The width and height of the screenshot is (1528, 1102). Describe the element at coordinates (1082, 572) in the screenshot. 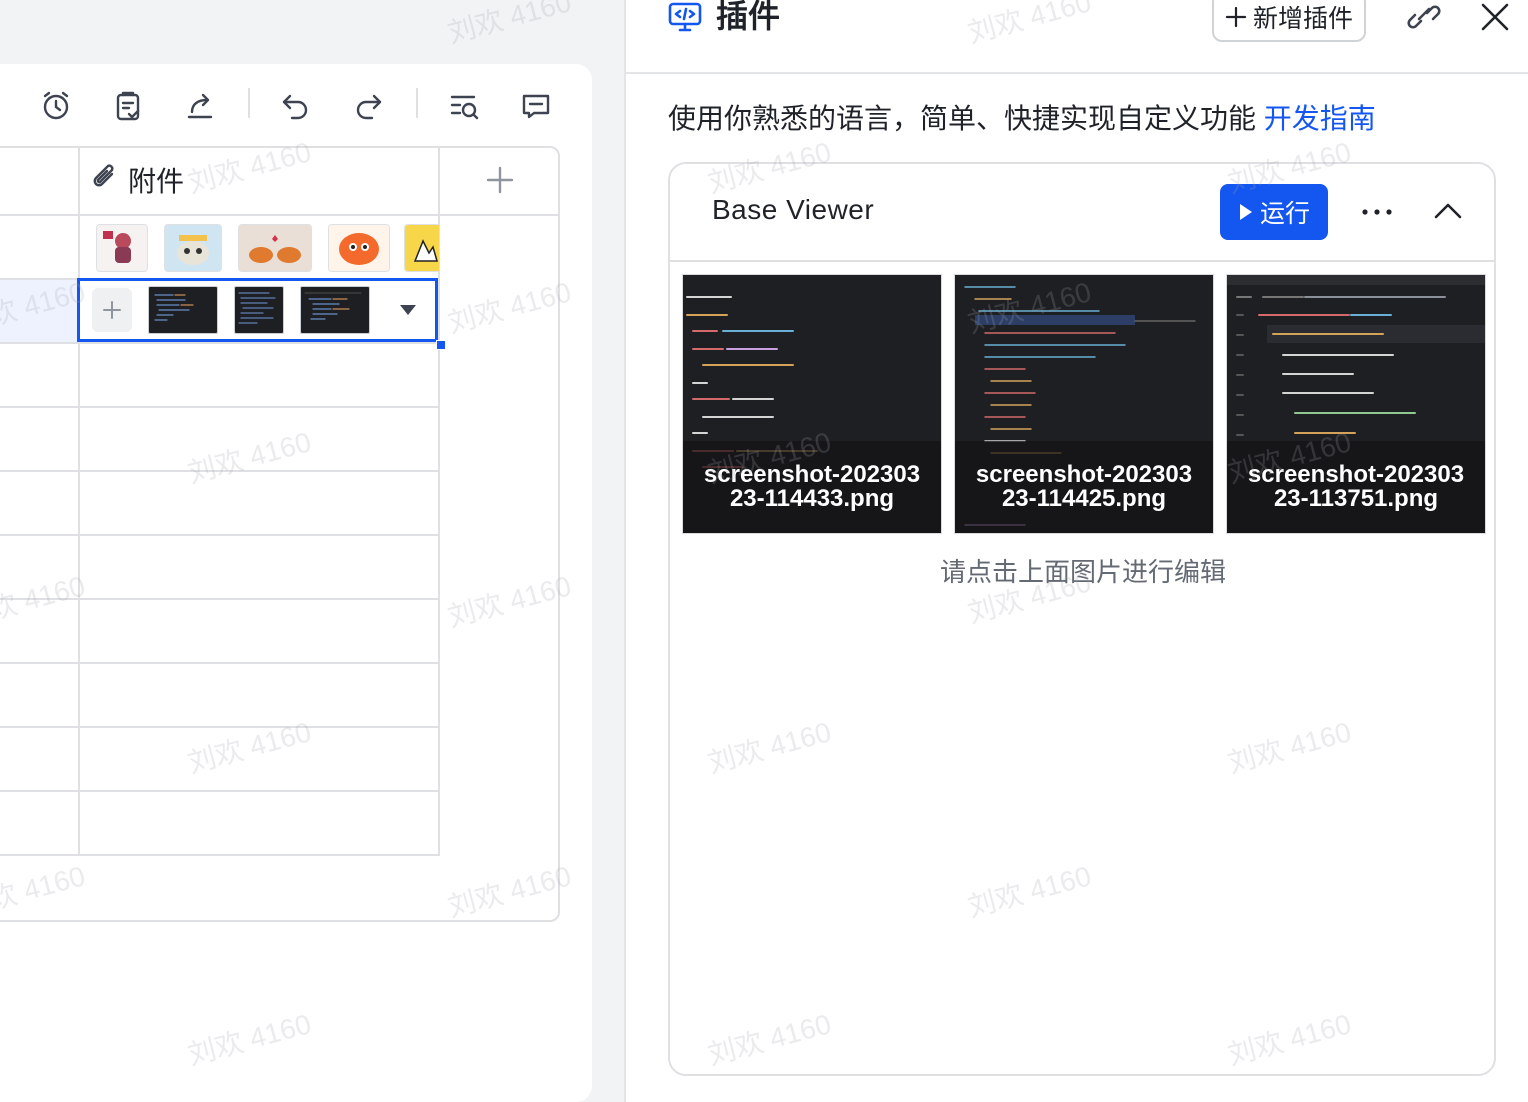

I see `edit-hint: 请点击上面图片进行编辑` at that location.